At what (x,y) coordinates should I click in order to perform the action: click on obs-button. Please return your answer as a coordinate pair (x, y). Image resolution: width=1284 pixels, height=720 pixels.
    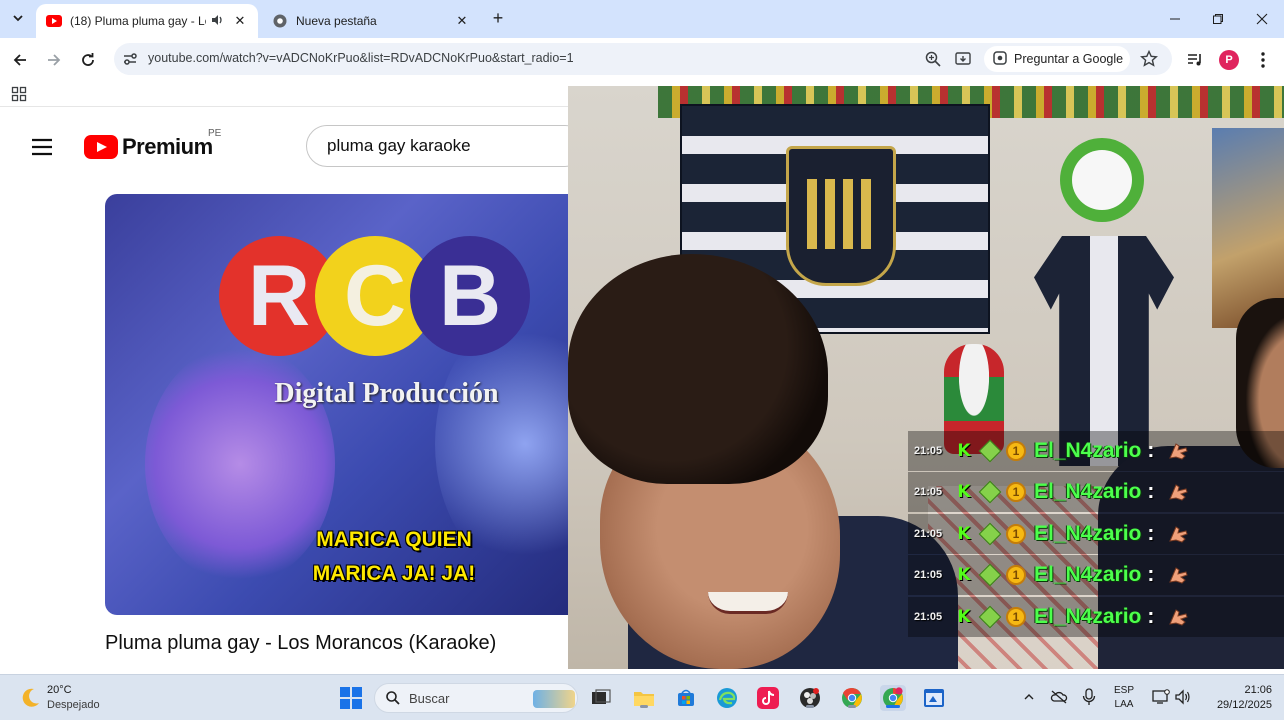
    Looking at the image, I should click on (810, 698).